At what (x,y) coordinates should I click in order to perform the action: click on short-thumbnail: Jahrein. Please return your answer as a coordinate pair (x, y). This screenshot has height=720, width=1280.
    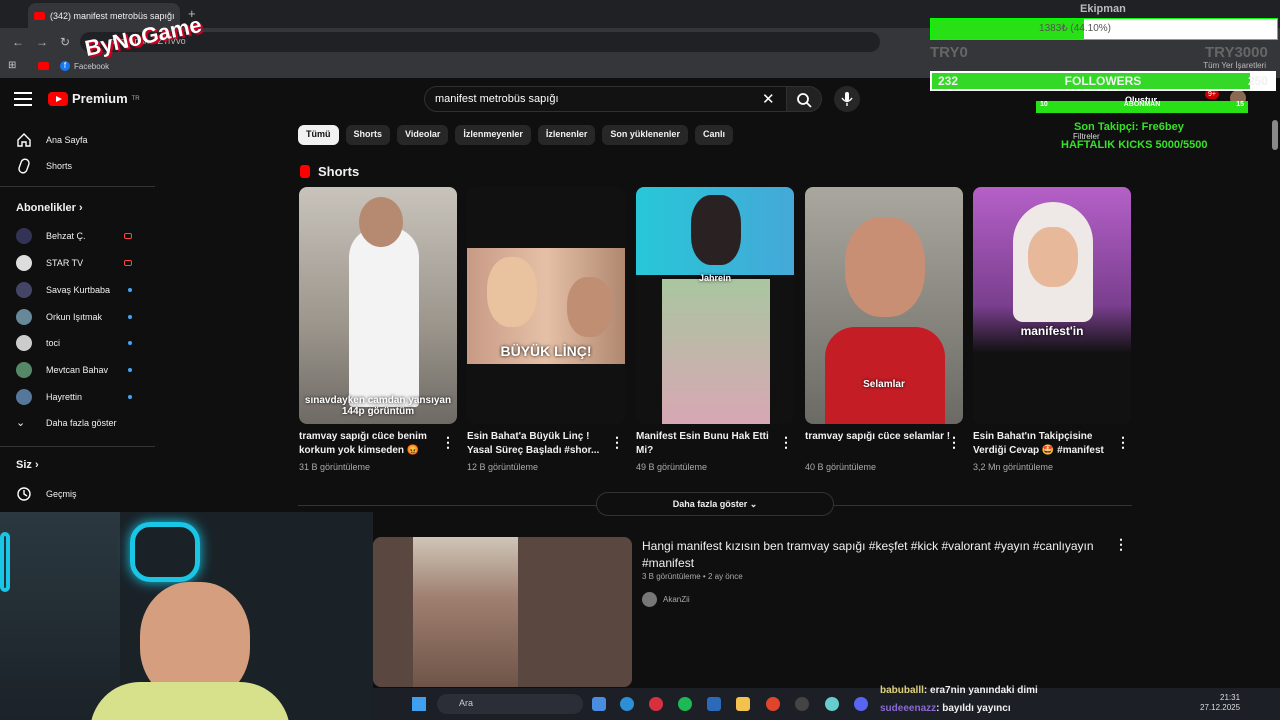
    Looking at the image, I should click on (715, 305).